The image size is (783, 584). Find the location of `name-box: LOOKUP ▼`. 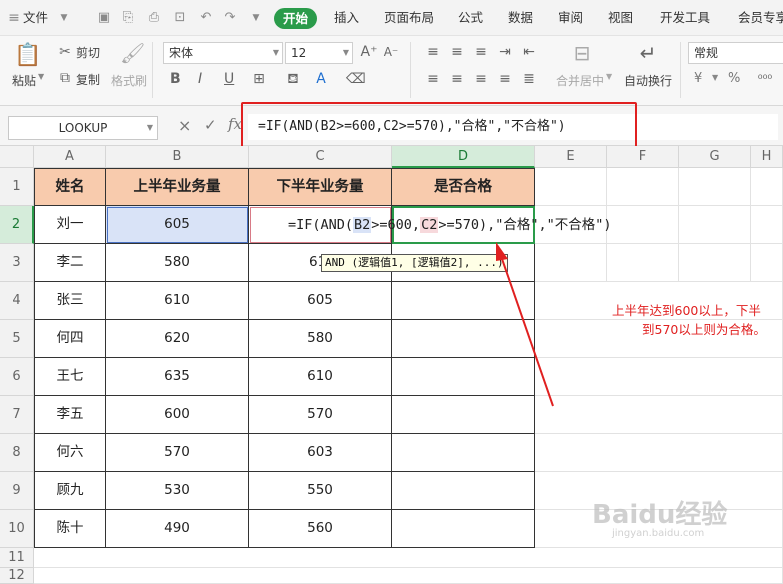

name-box: LOOKUP ▼ is located at coordinates (83, 128).